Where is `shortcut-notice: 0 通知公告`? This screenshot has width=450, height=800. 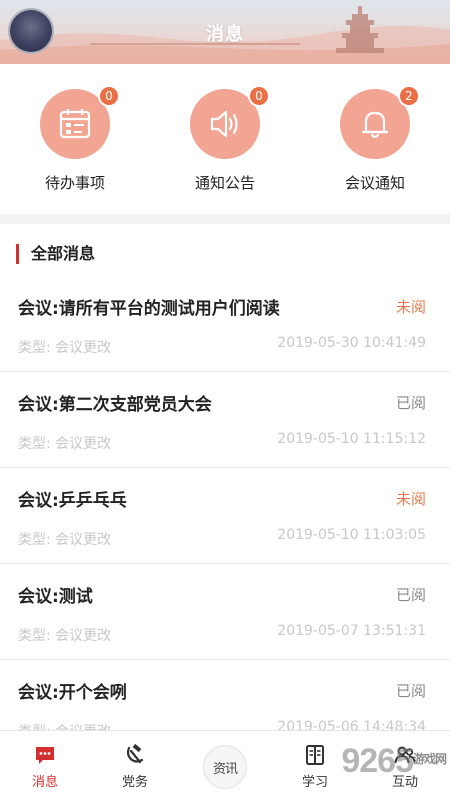
shortcut-notice: 0 通知公告 is located at coordinates (225, 139).